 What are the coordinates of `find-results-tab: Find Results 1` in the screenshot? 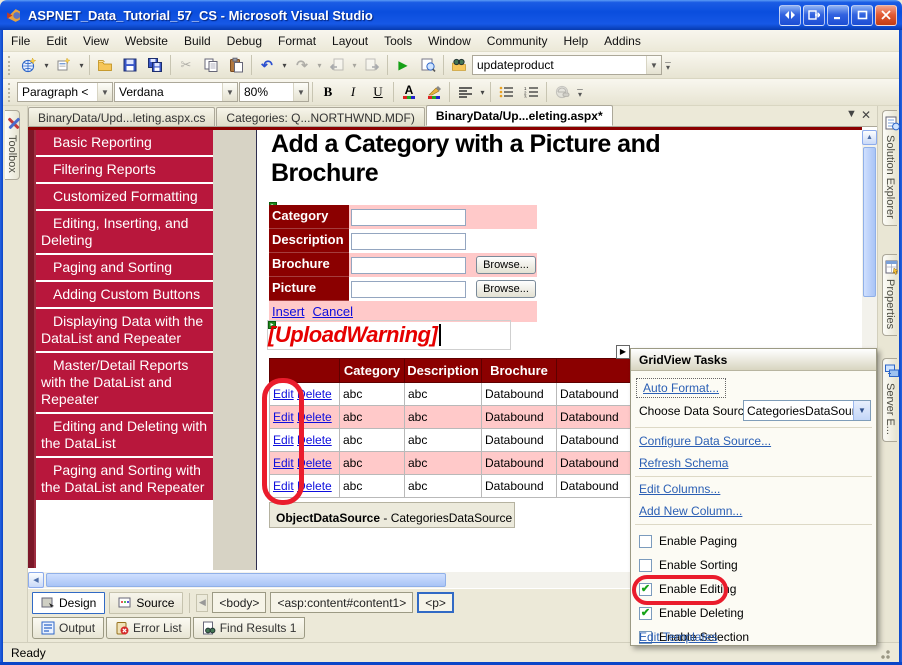 It's located at (249, 628).